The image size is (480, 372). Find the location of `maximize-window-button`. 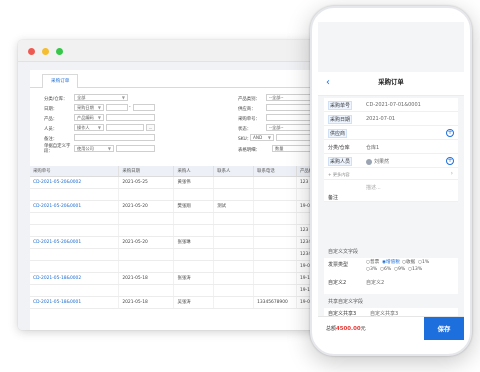

maximize-window-button is located at coordinates (59, 51).